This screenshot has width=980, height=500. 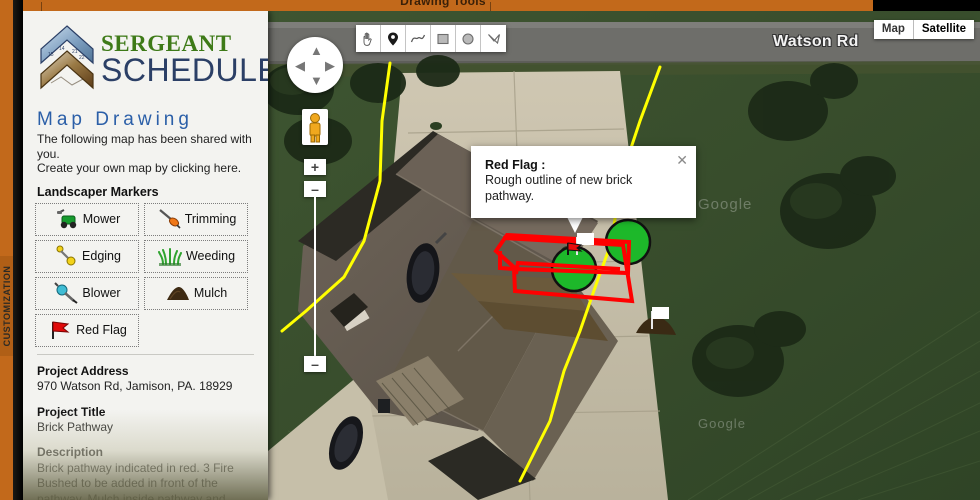 I want to click on infowindow-close-icon: ✕, so click(x=682, y=160).